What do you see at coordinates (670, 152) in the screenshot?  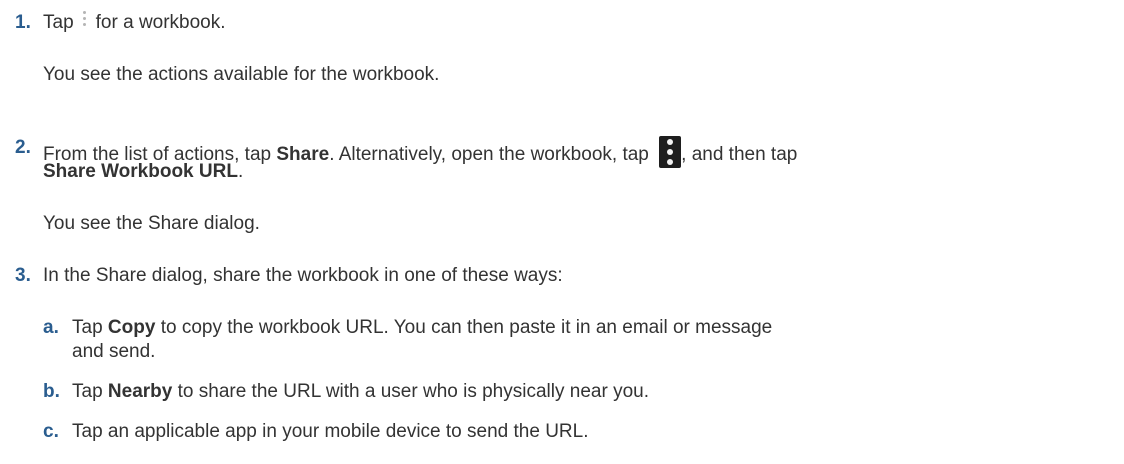 I see `more-actions-icon` at bounding box center [670, 152].